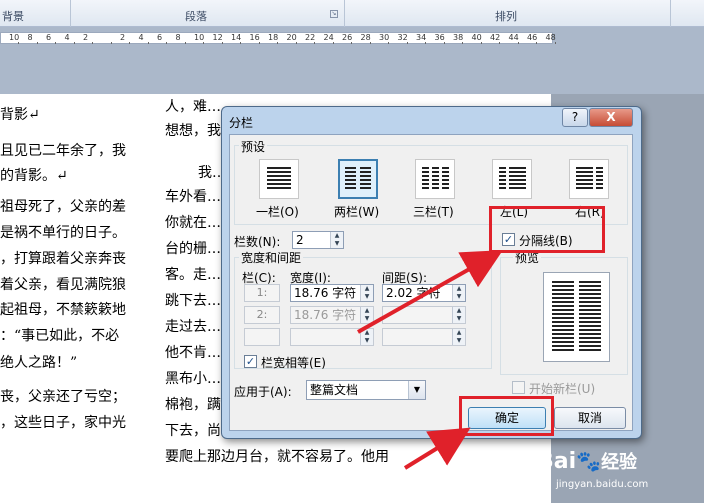  What do you see at coordinates (518, 387) in the screenshot?
I see `new-column-checkbox` at bounding box center [518, 387].